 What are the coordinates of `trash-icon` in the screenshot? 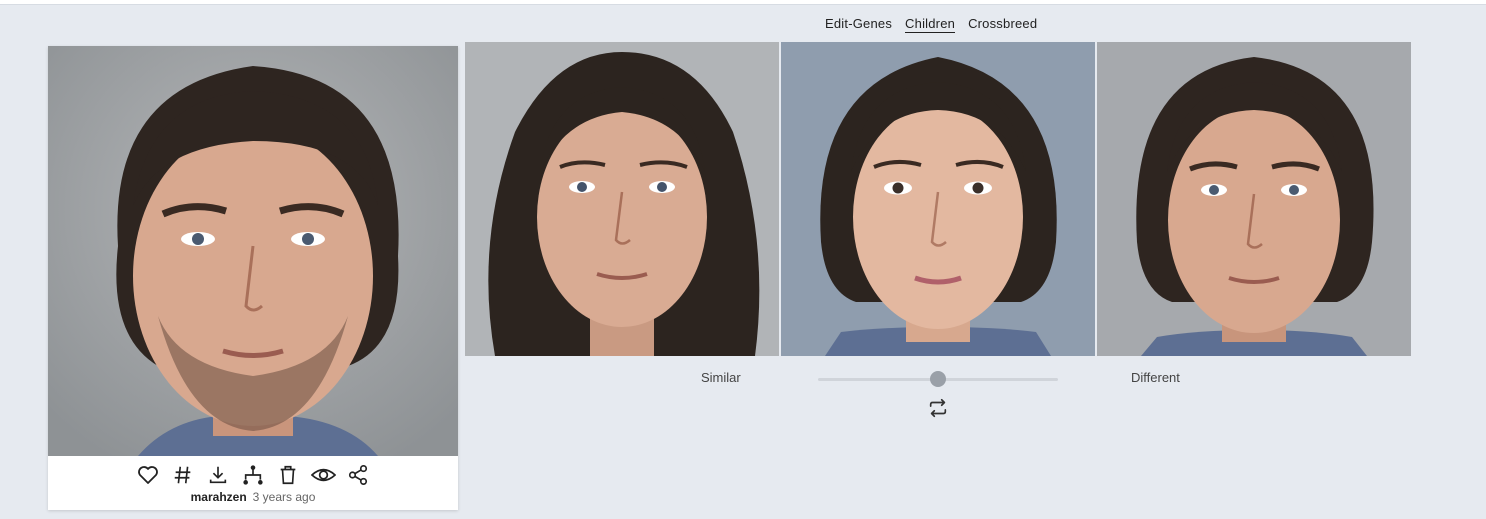 It's located at (288, 474).